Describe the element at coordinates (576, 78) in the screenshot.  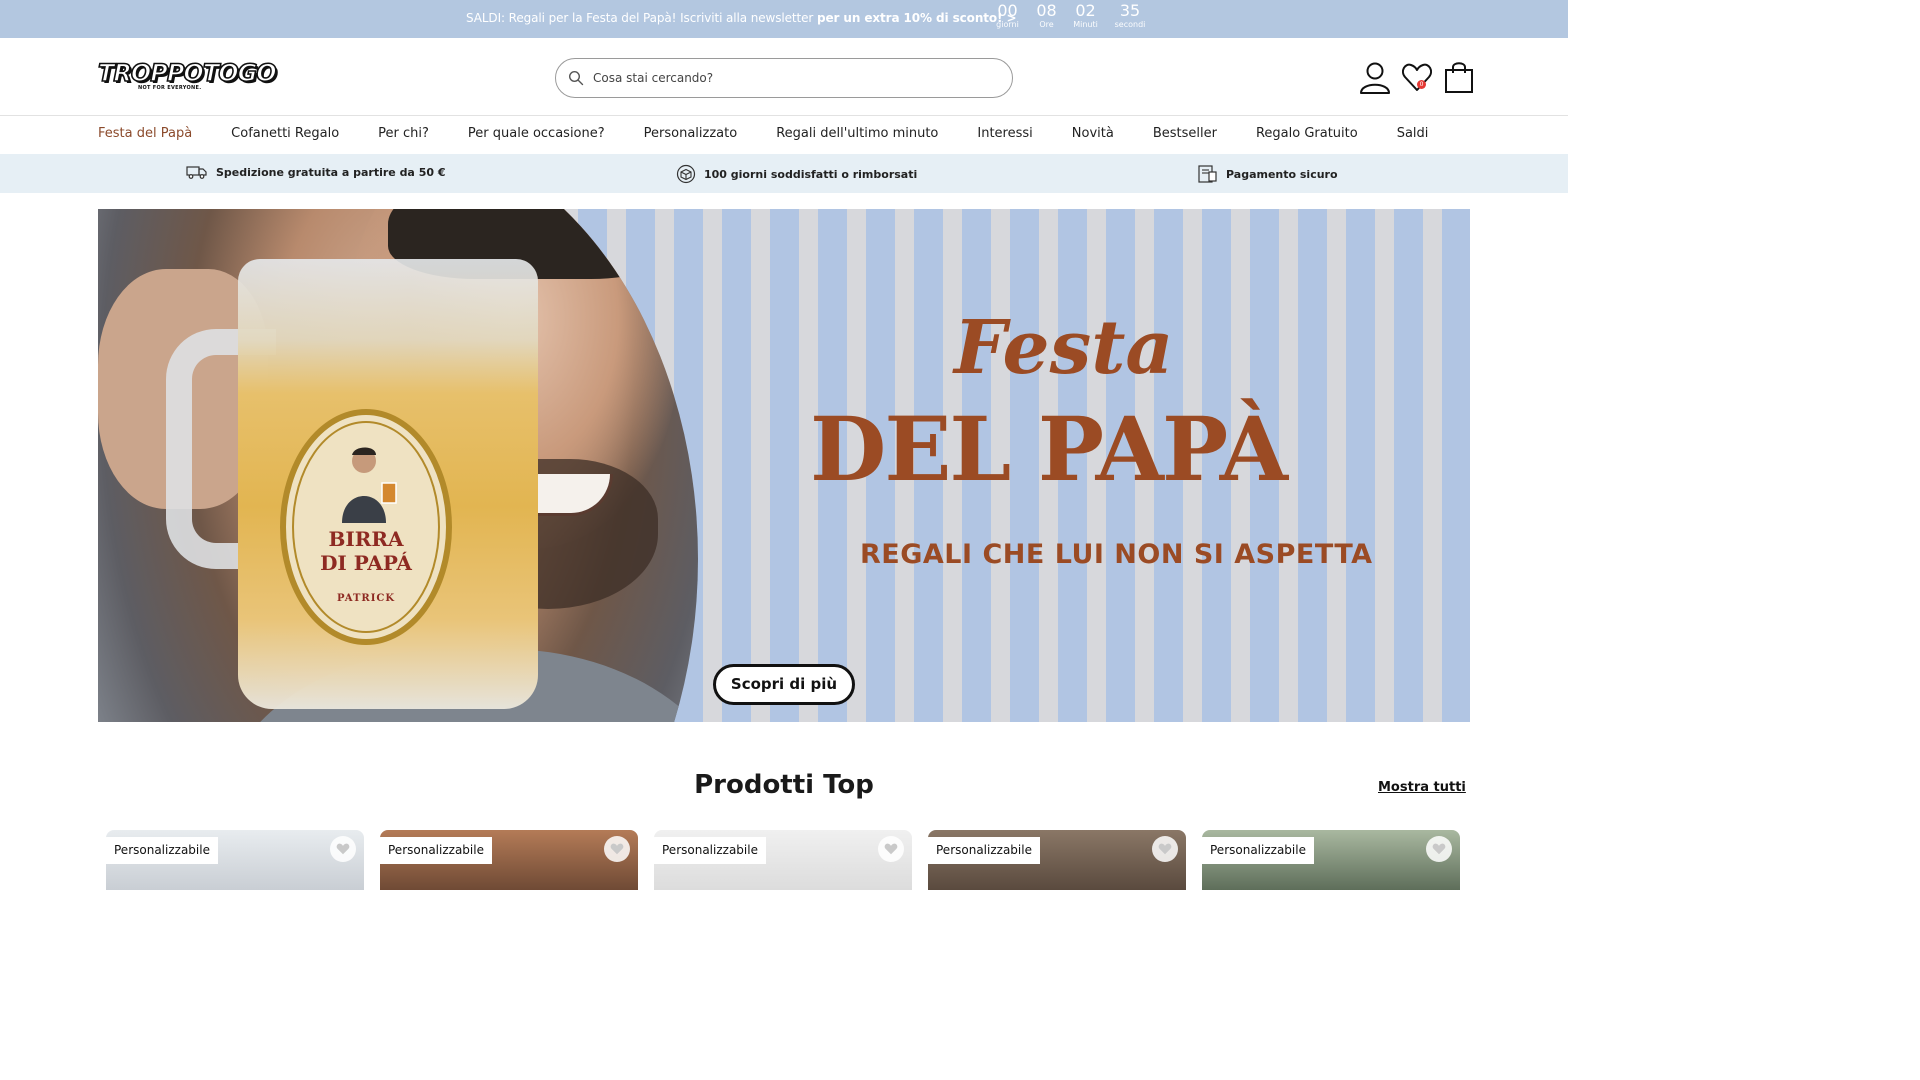
I see `search-icon` at that location.